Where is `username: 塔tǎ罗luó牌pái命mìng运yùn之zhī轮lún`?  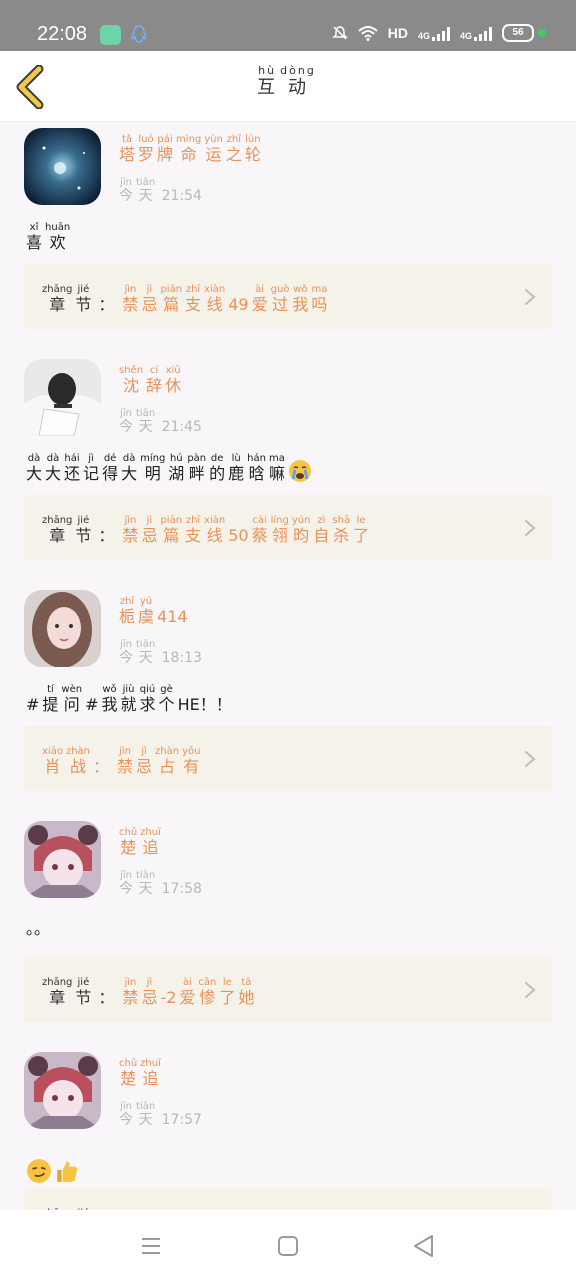
username: 塔tǎ罗luó牌pái命mìng运yùn之zhī轮lún is located at coordinates (191, 149).